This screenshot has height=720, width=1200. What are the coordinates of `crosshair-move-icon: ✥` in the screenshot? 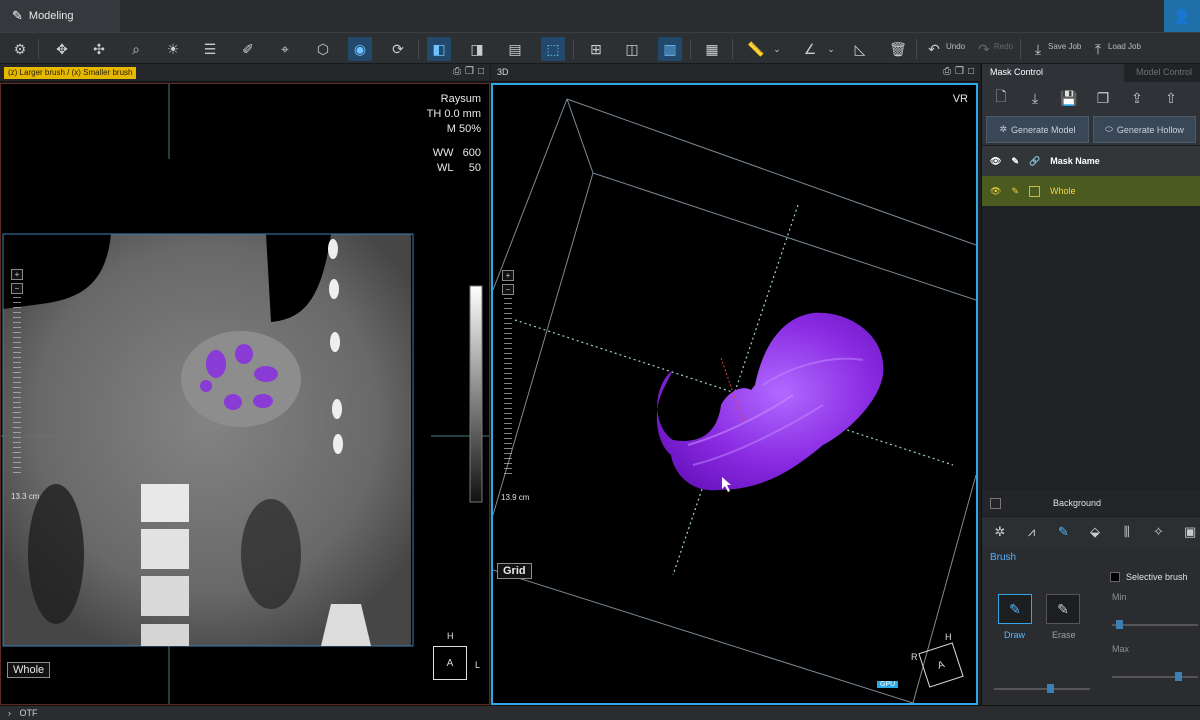 It's located at (62, 49).